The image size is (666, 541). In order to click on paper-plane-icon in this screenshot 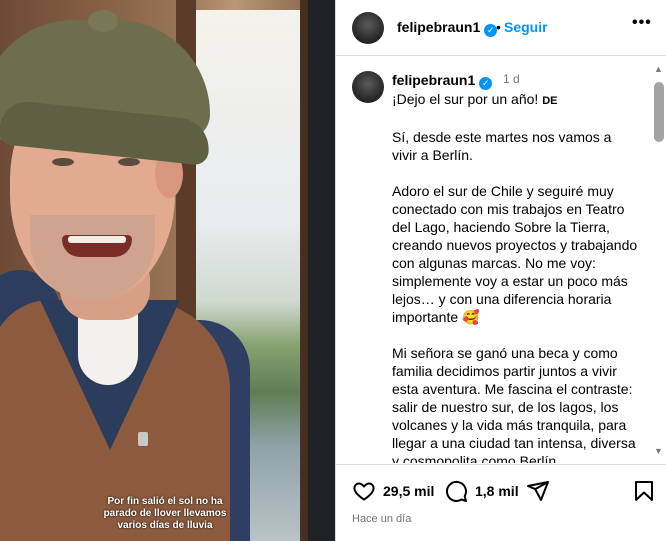, I will do `click(538, 491)`.